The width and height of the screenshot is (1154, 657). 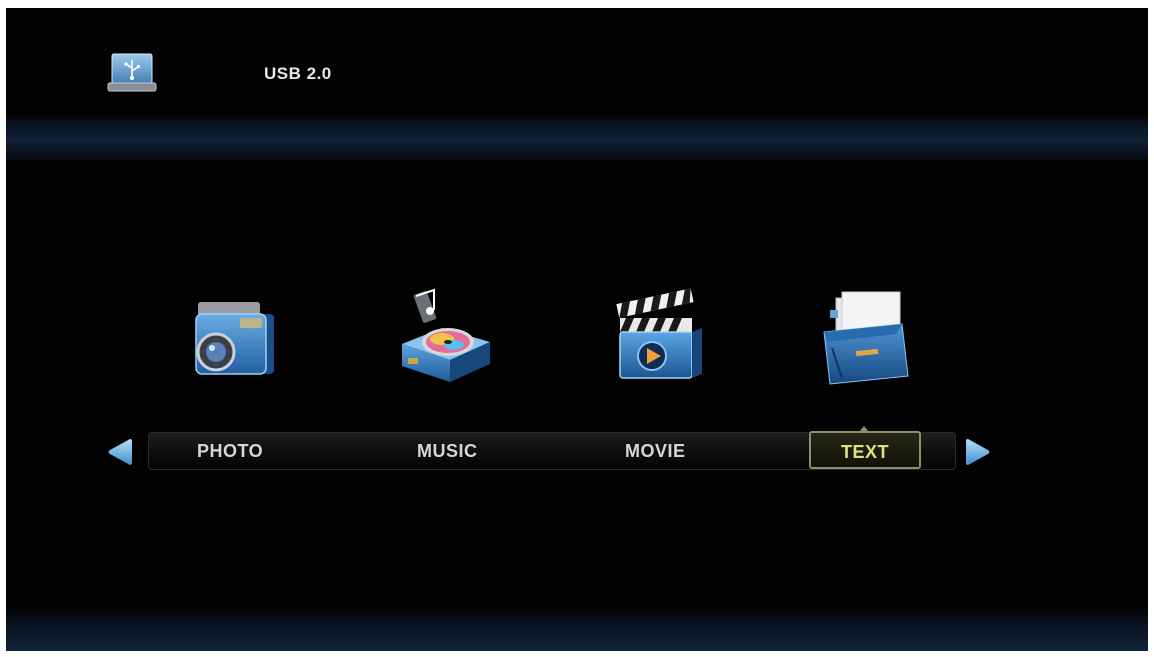 I want to click on camera-icon, so click(x=234, y=340).